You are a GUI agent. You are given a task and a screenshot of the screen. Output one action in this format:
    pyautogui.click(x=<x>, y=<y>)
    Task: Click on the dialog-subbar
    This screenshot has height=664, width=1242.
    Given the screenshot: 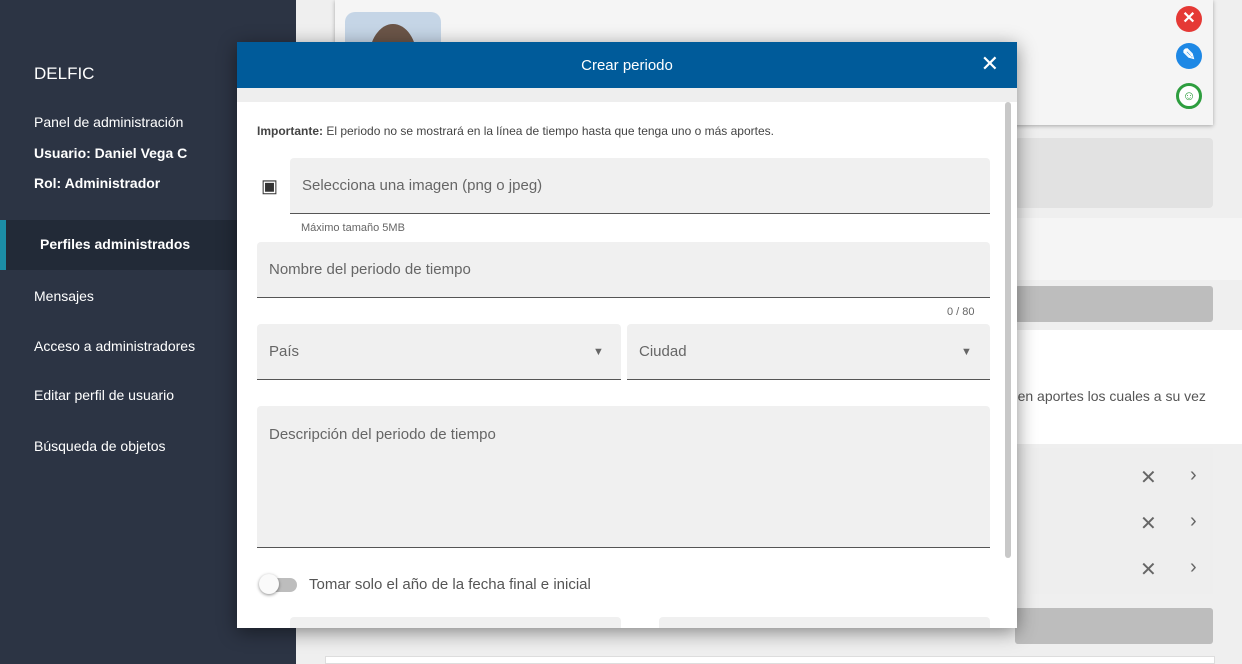 What is the action you would take?
    pyautogui.click(x=627, y=95)
    